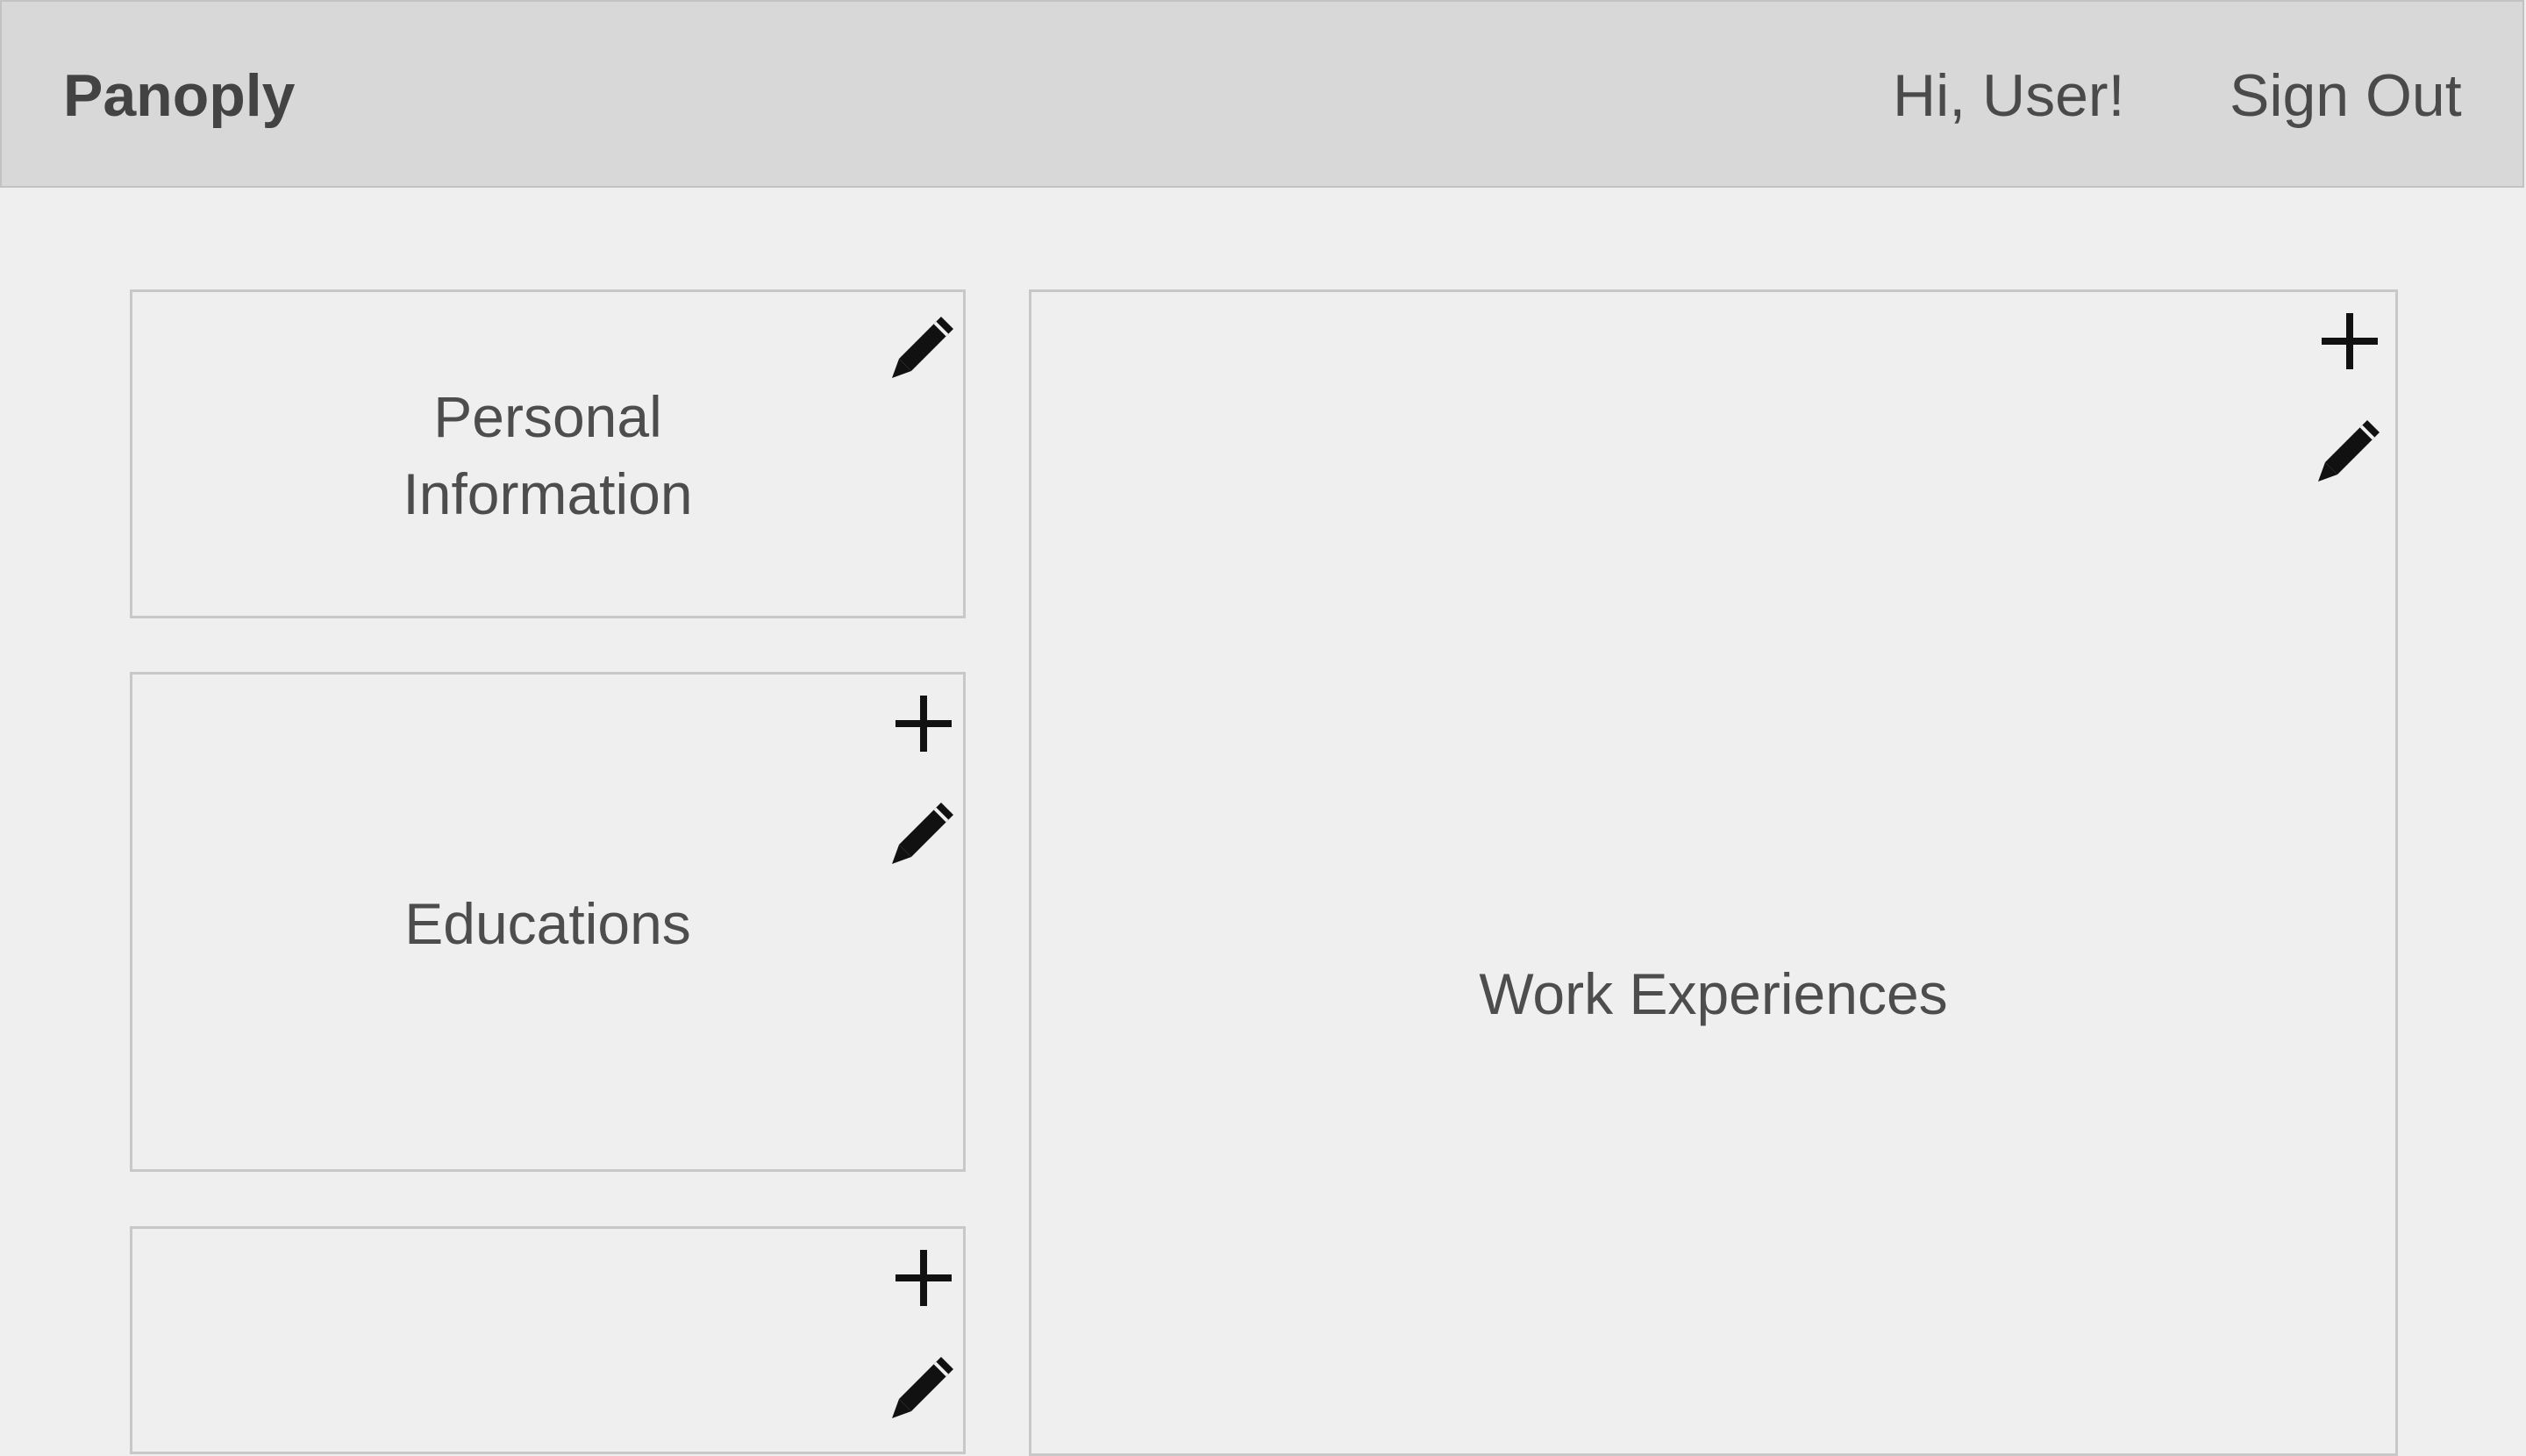 This screenshot has width=2526, height=1456. What do you see at coordinates (1713, 993) in the screenshot?
I see `work-experiences-title: Work Experiences` at bounding box center [1713, 993].